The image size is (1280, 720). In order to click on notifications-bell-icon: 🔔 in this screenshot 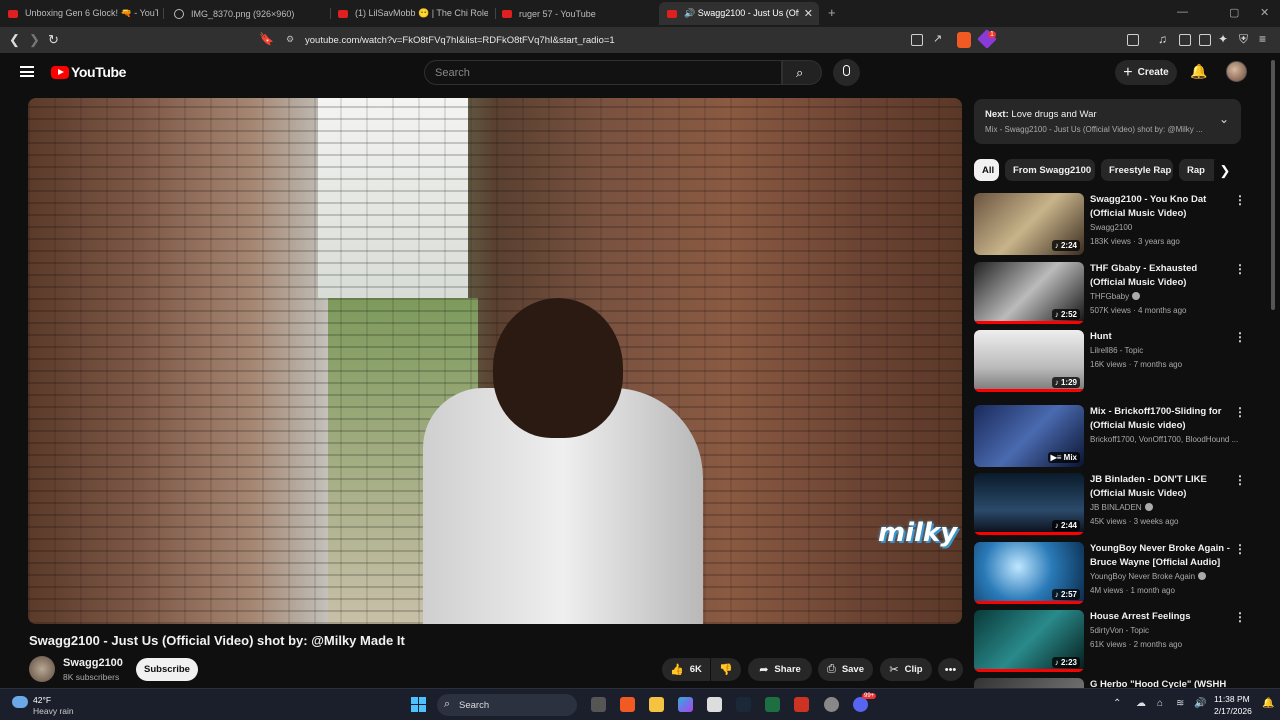, I will do `click(1198, 71)`.